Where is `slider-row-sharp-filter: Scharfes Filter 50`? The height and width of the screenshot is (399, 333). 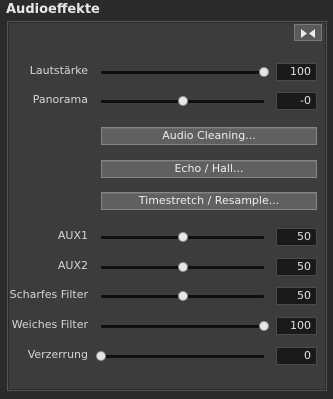 slider-row-sharp-filter: Scharfes Filter 50 is located at coordinates (166, 296).